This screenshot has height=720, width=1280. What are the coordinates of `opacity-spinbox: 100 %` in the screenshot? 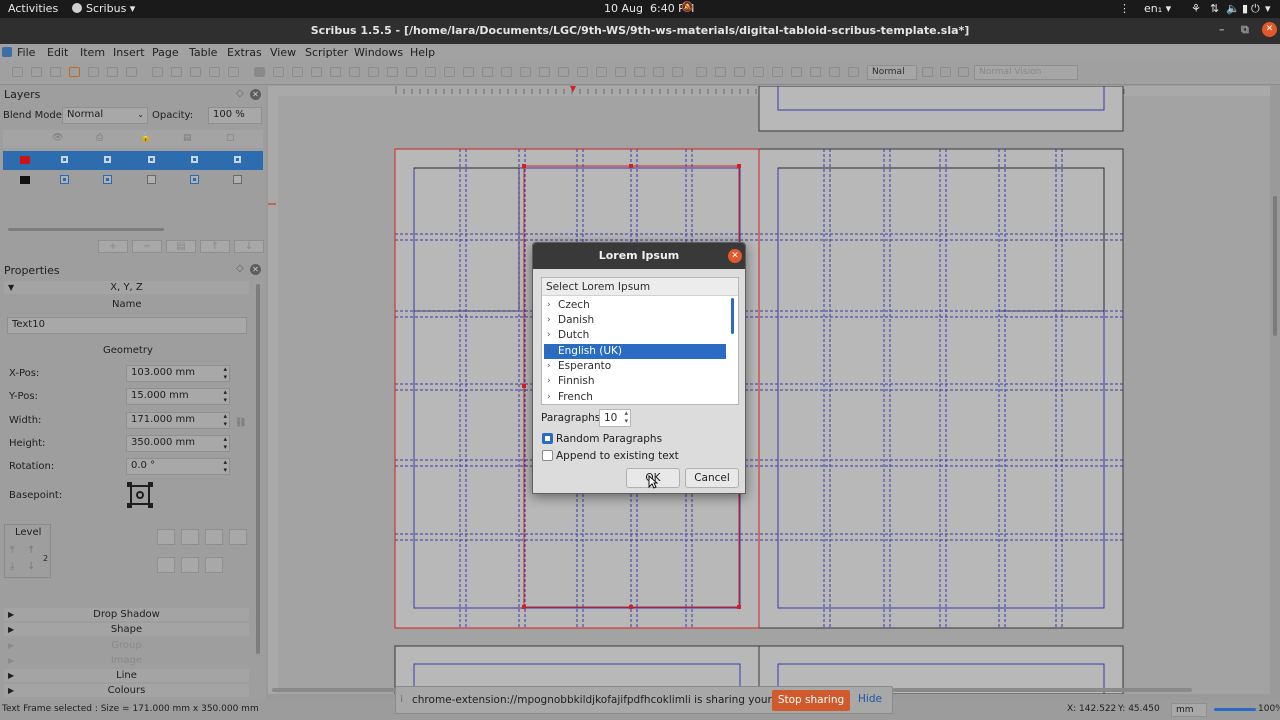 It's located at (235, 115).